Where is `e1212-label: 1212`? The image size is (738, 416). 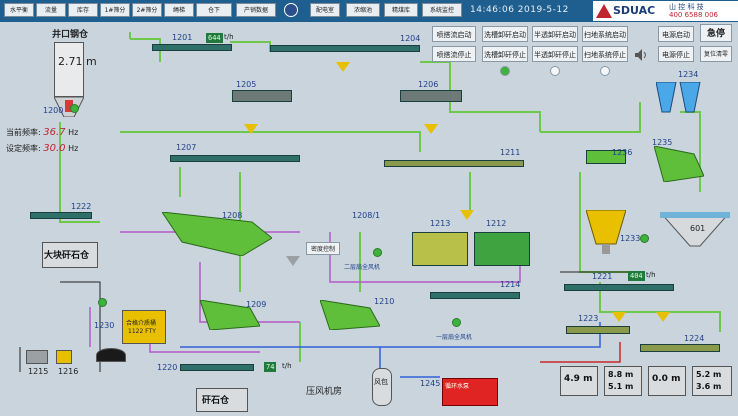 e1212-label: 1212 is located at coordinates (496, 223).